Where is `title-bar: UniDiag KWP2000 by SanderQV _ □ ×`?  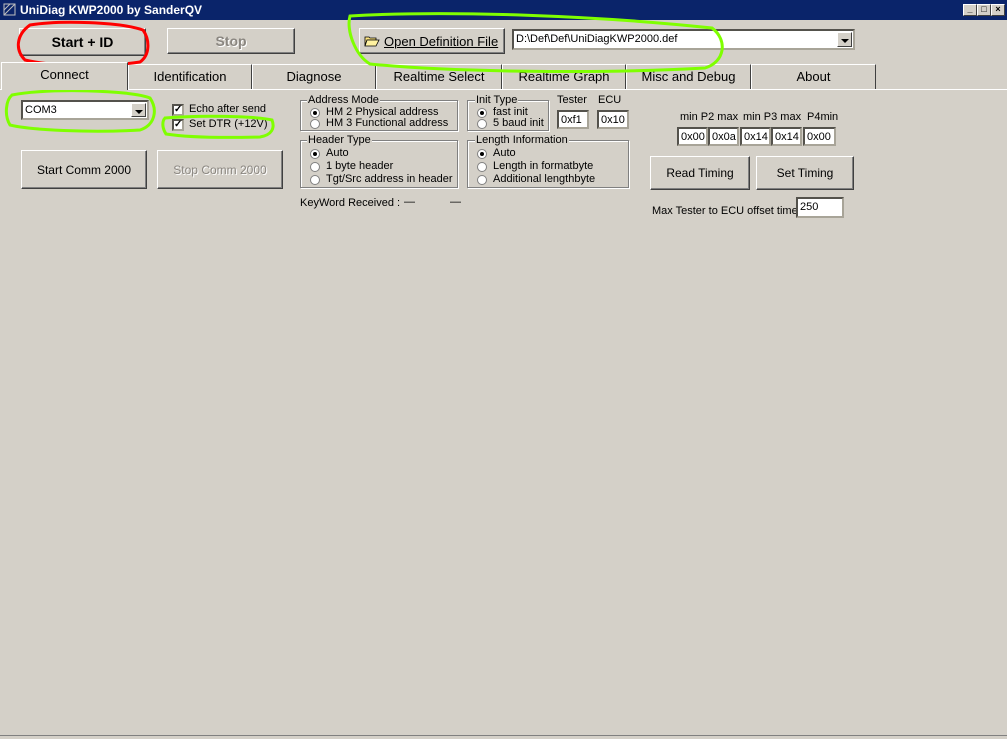 title-bar: UniDiag KWP2000 by SanderQV _ □ × is located at coordinates (503, 10).